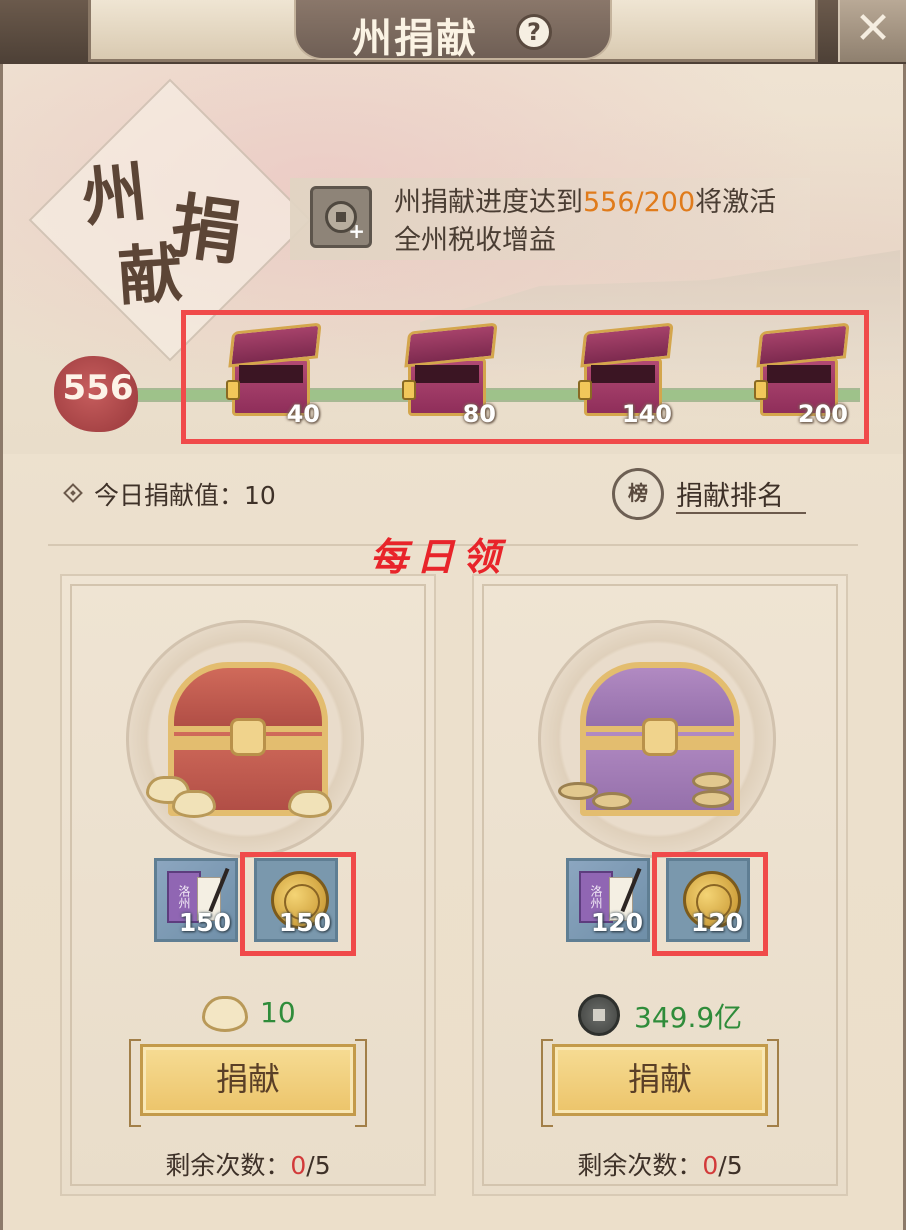 The height and width of the screenshot is (1230, 906). Describe the element at coordinates (356, 231) in the screenshot. I see `plus-icon: +` at that location.